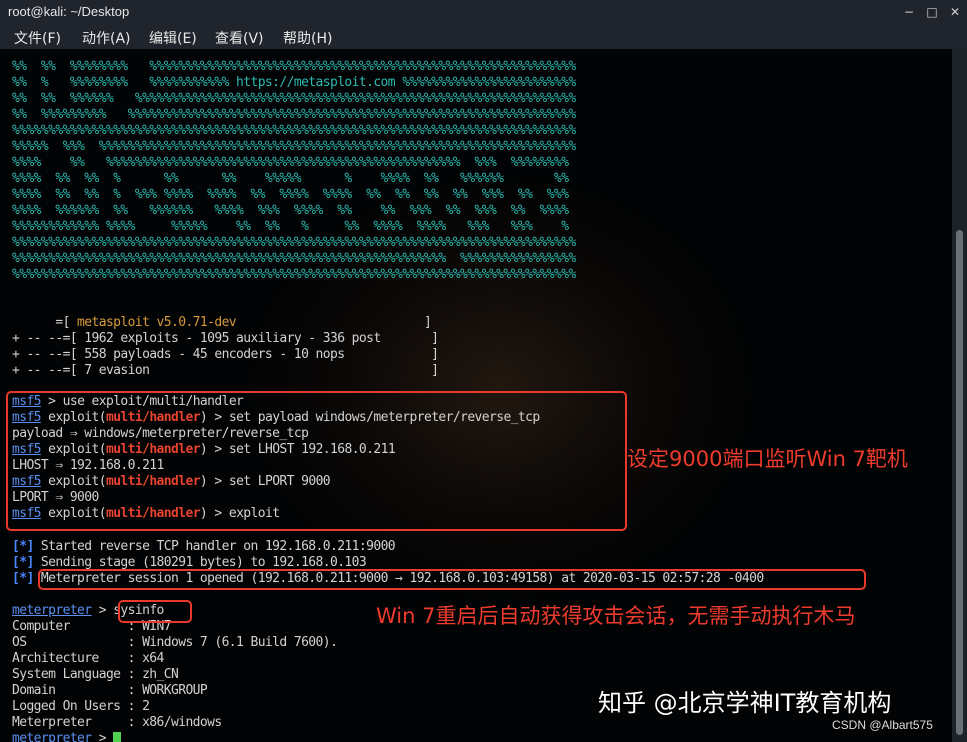 The image size is (967, 742). Describe the element at coordinates (95, 674) in the screenshot. I see `sysinfo-row: System Language : zh_CN` at that location.